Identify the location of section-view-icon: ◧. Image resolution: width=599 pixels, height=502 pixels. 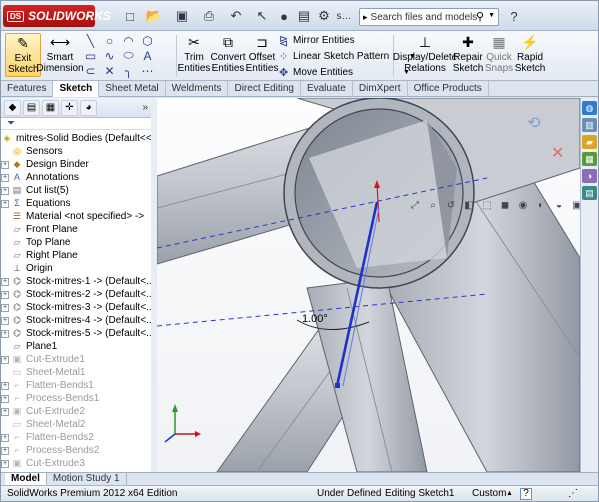
(469, 205).